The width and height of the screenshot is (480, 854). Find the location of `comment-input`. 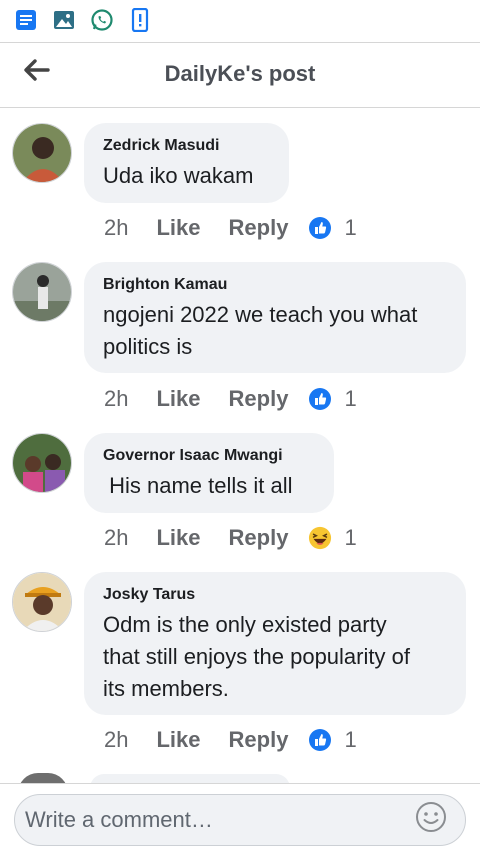

comment-input is located at coordinates (240, 820).